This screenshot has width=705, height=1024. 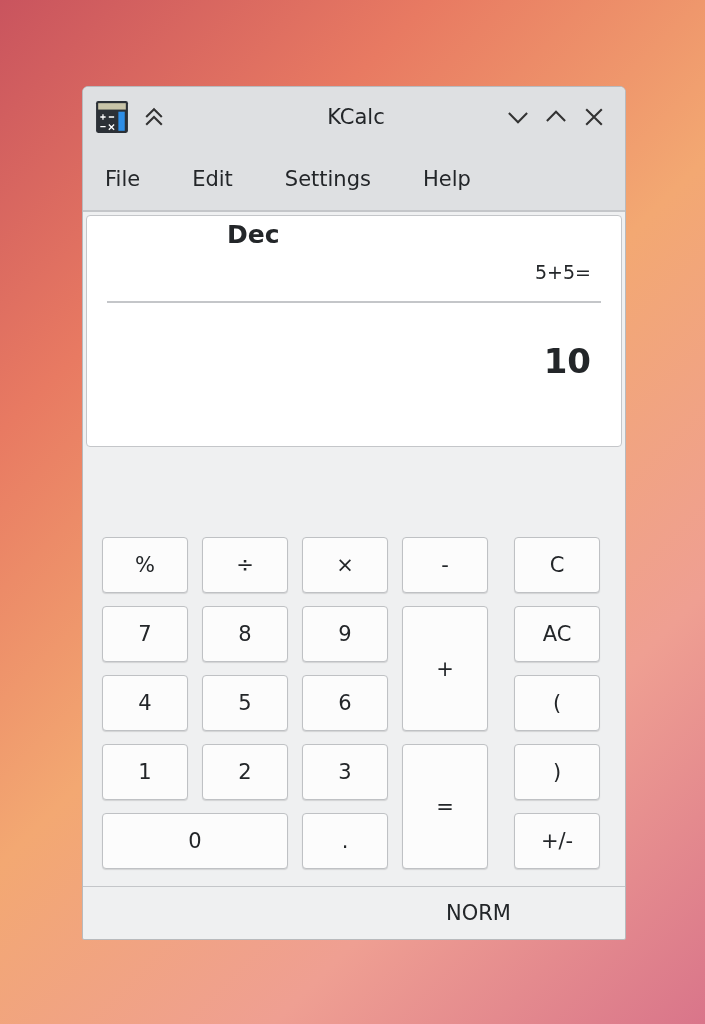 I want to click on calculator-key: 5, so click(x=245, y=703).